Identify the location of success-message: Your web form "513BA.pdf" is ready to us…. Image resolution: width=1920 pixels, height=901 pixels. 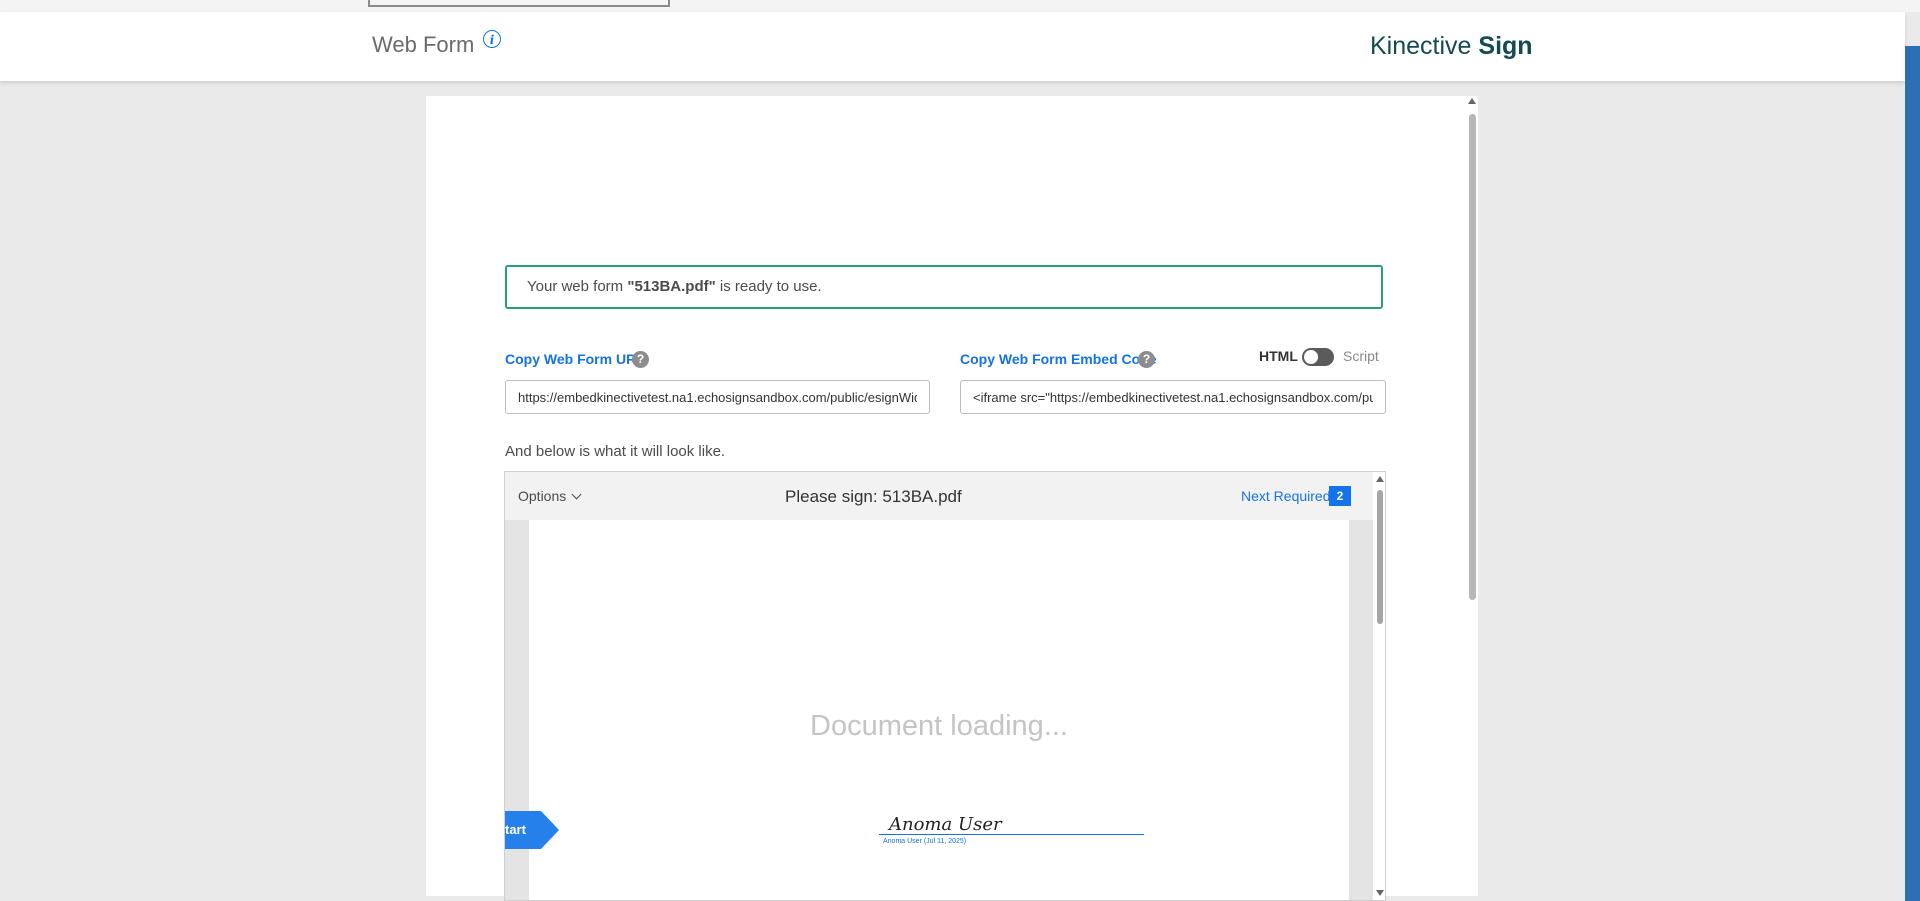
(944, 287).